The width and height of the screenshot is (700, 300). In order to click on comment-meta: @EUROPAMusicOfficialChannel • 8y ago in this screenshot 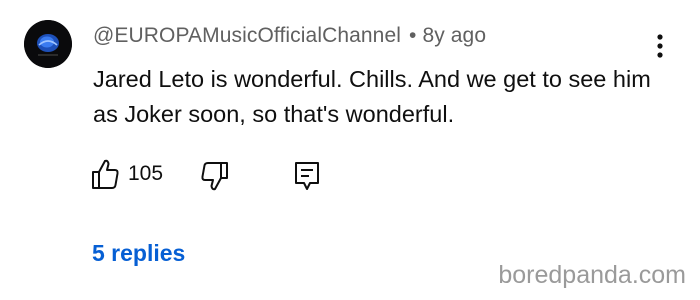, I will do `click(289, 36)`.